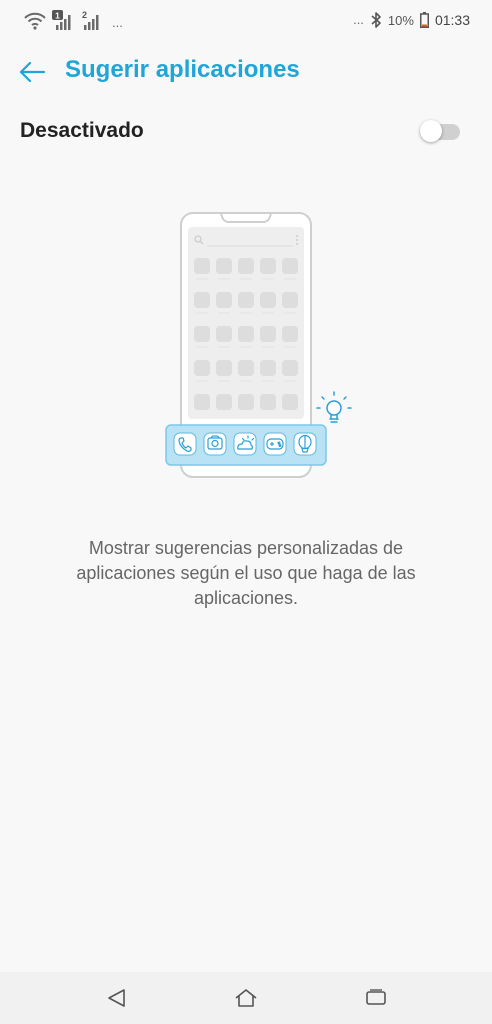  What do you see at coordinates (82, 130) in the screenshot?
I see `switch-state-label: Desactivado` at bounding box center [82, 130].